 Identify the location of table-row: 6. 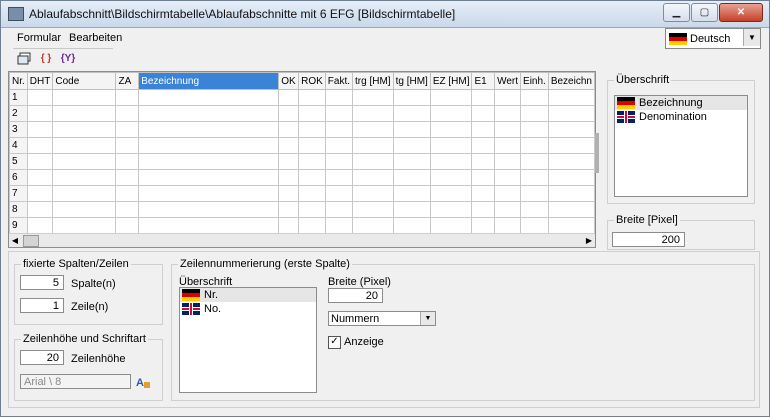
(302, 177).